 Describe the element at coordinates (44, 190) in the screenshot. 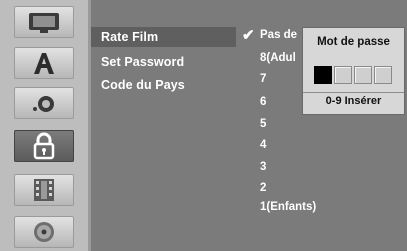

I see `film-icon` at that location.